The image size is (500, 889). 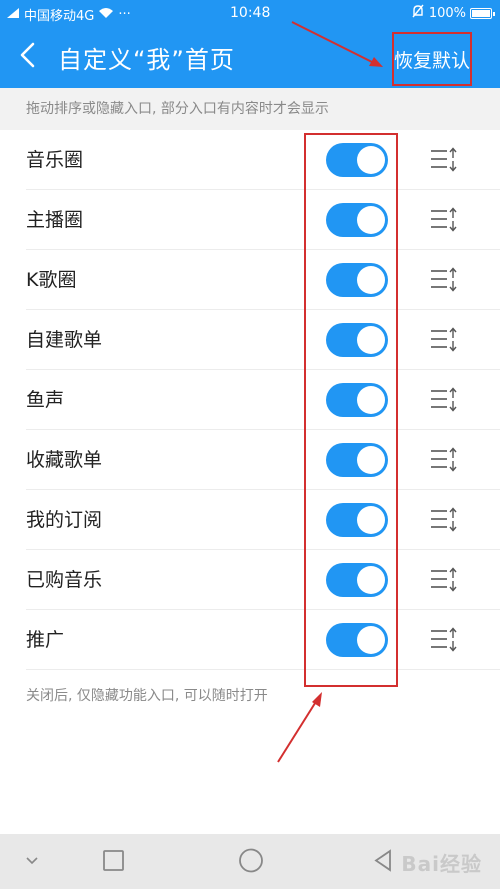 What do you see at coordinates (250, 44) in the screenshot?
I see `app-header: 中国移动4G ··· 10:48 100% 自定义“我”首页 恢复默认` at bounding box center [250, 44].